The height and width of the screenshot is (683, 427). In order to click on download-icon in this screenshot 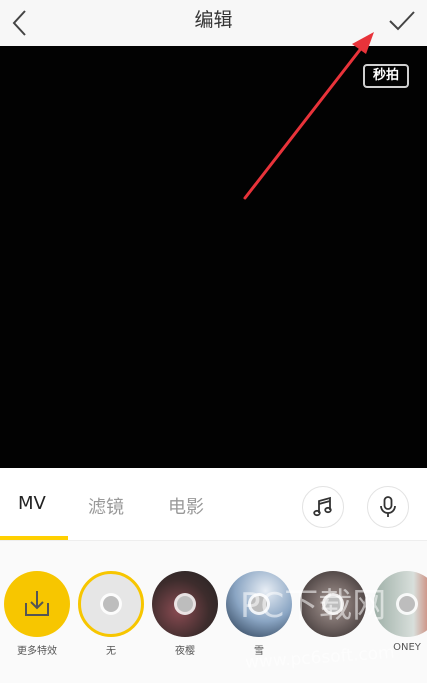, I will do `click(37, 603)`.